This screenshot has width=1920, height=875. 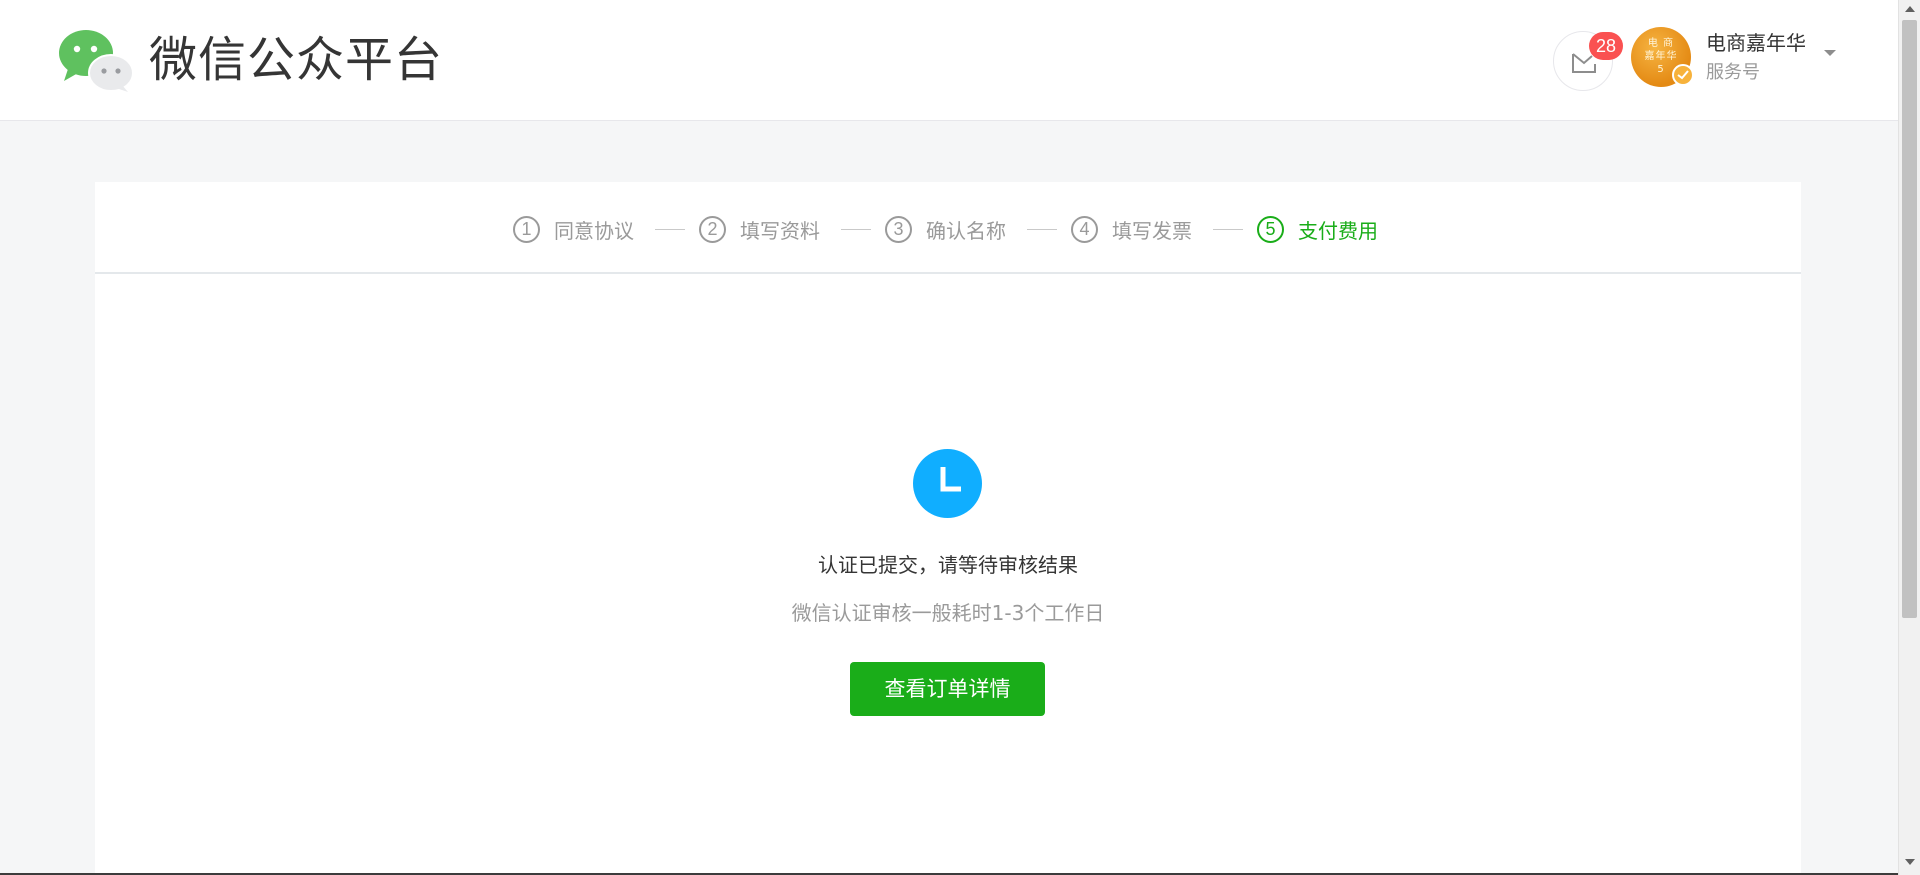 I want to click on message-count-badge: 28, so click(x=1606, y=46).